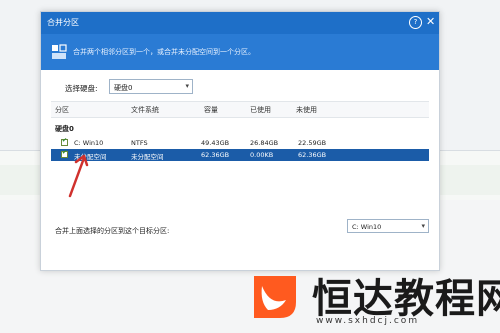 This screenshot has width=500, height=333. Describe the element at coordinates (147, 157) in the screenshot. I see `partition-filesystem: 未分配空间` at that location.